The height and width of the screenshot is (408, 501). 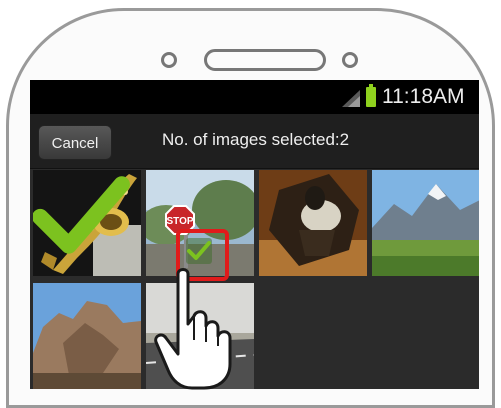 I want to click on phone-speaker, so click(x=265, y=60).